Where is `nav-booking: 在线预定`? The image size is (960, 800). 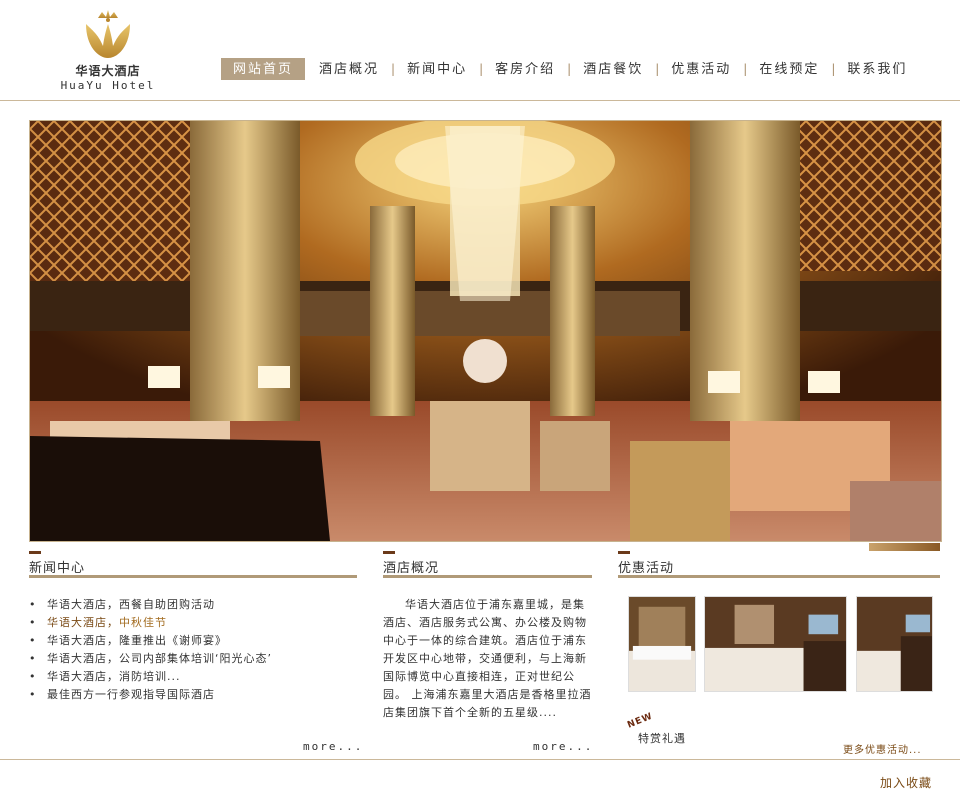
nav-booking: 在线预定 is located at coordinates (789, 69).